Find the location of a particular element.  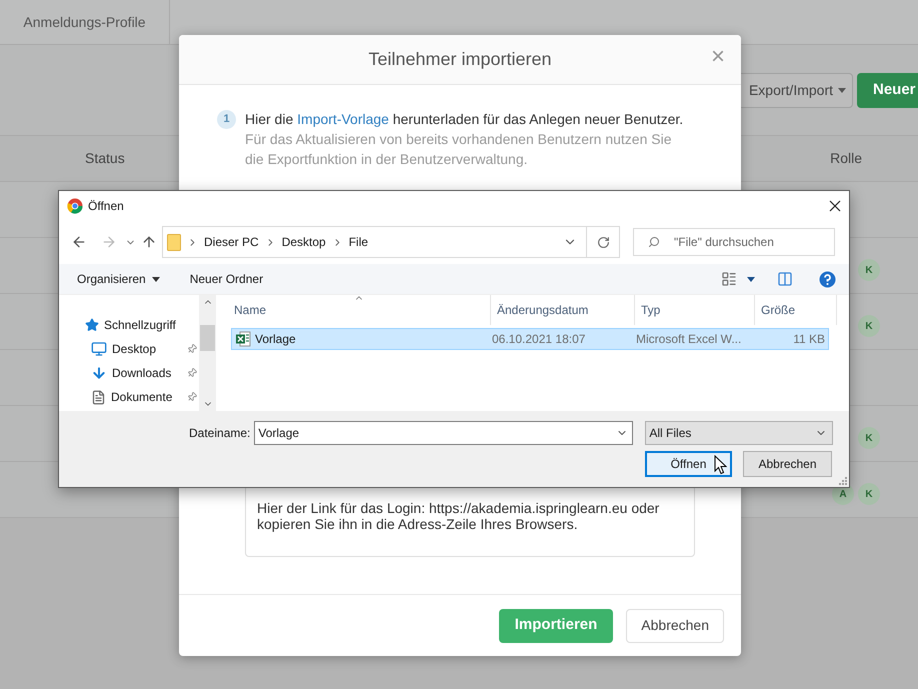

back-icon is located at coordinates (79, 242).